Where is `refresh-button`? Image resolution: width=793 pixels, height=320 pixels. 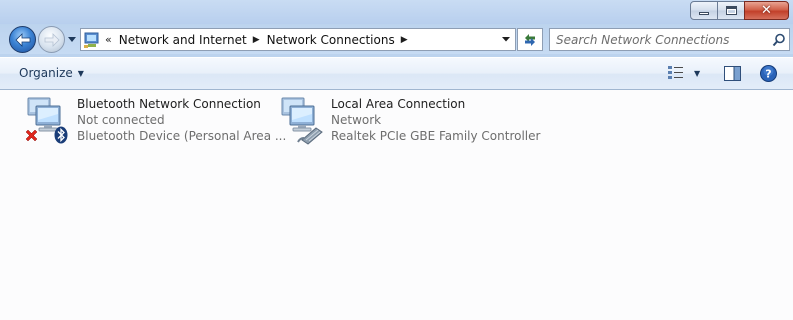
refresh-button is located at coordinates (530, 39).